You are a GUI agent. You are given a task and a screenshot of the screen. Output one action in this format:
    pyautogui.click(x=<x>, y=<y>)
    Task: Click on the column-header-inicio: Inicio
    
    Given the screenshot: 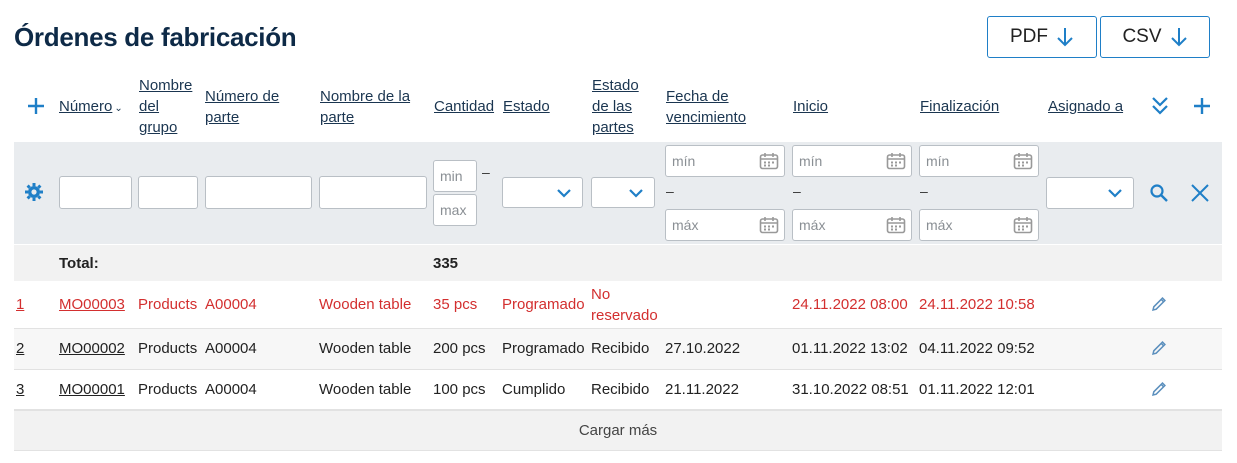 What is the action you would take?
    pyautogui.click(x=810, y=106)
    